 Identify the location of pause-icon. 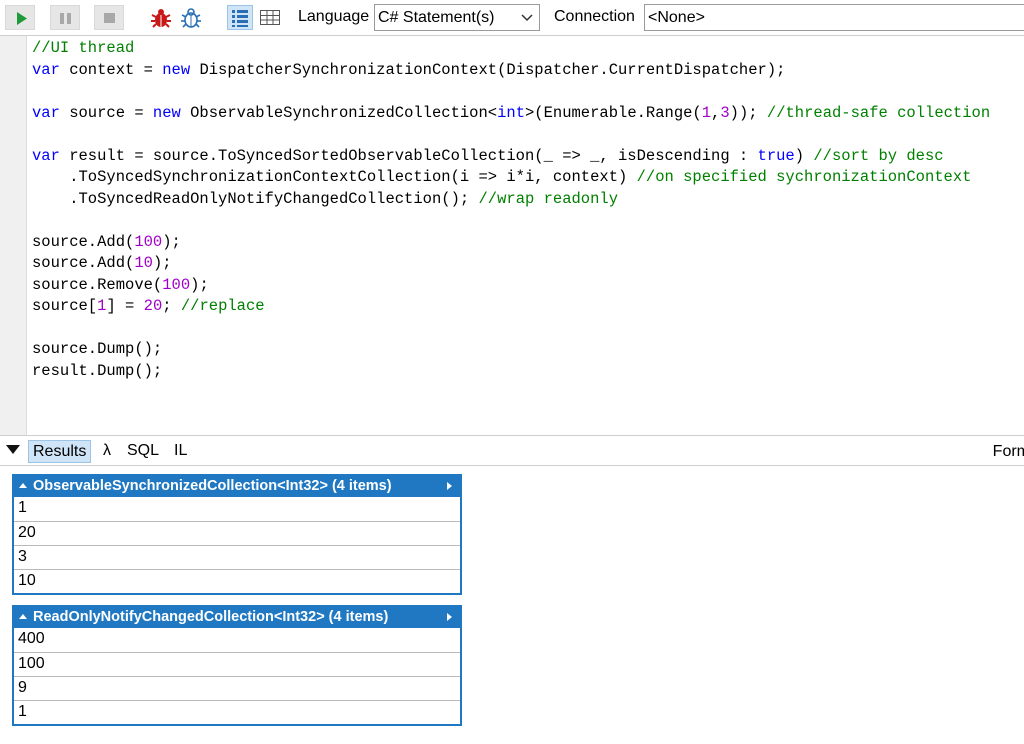
(65, 18).